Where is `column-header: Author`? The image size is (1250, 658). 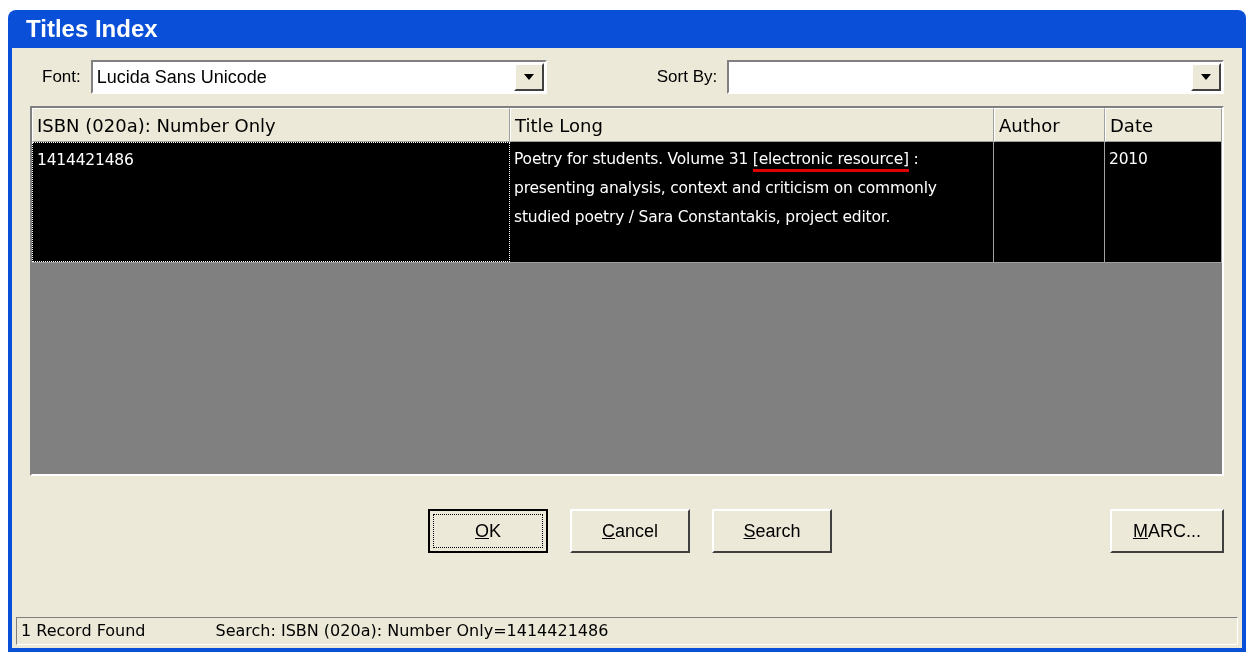 column-header: Author is located at coordinates (1049, 125).